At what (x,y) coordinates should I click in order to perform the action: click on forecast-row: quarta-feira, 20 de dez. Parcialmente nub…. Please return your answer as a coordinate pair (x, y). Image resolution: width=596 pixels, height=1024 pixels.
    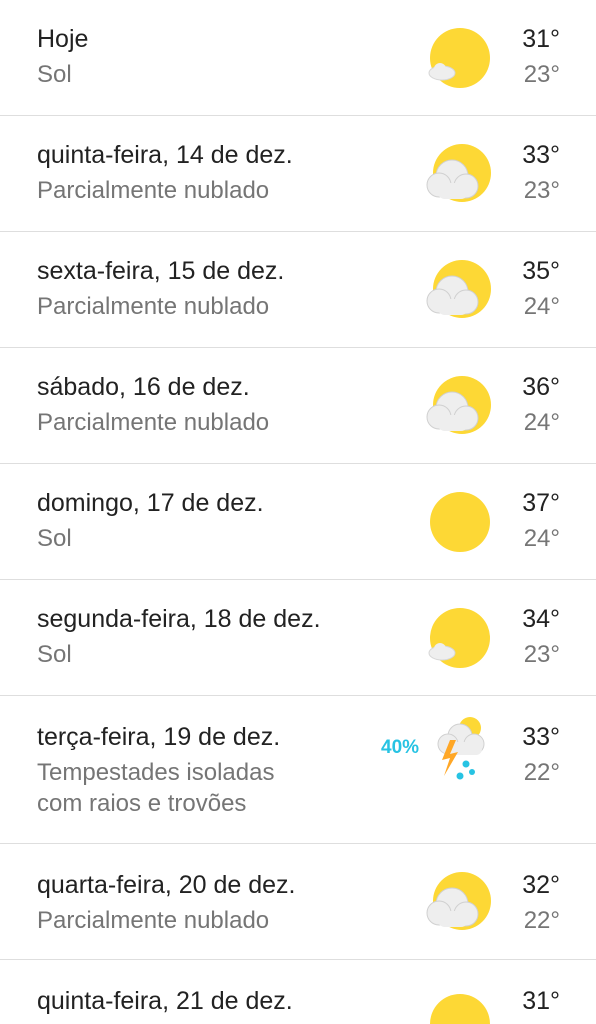
    Looking at the image, I should click on (298, 902).